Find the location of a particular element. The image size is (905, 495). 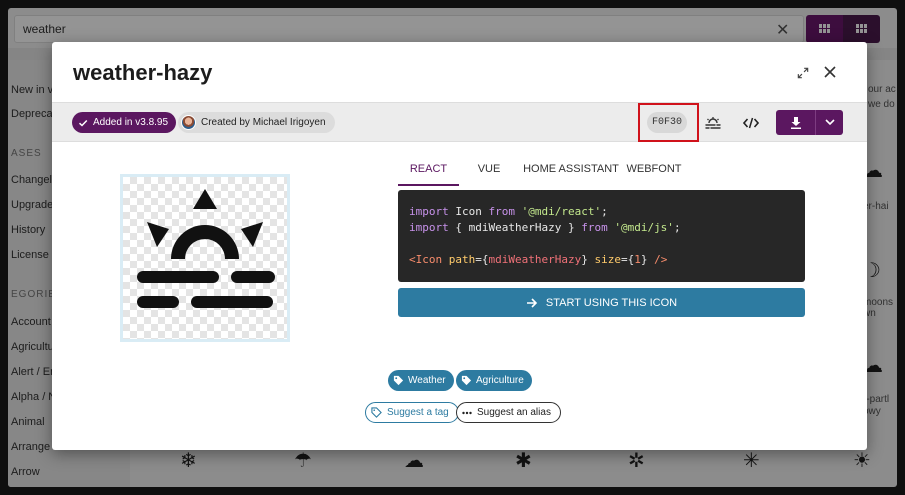

arrow-expand-icon is located at coordinates (803, 73).